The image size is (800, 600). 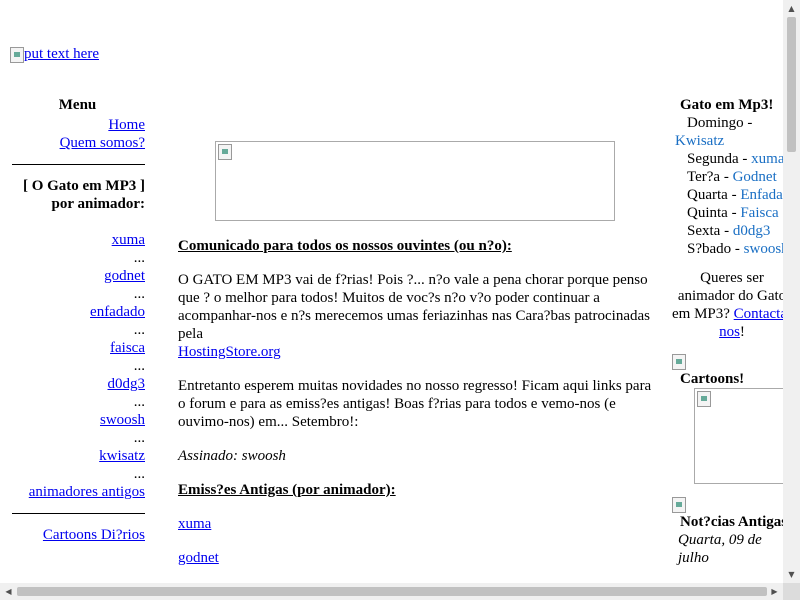 I want to click on logo-alt-link: put text here, so click(x=61, y=54).